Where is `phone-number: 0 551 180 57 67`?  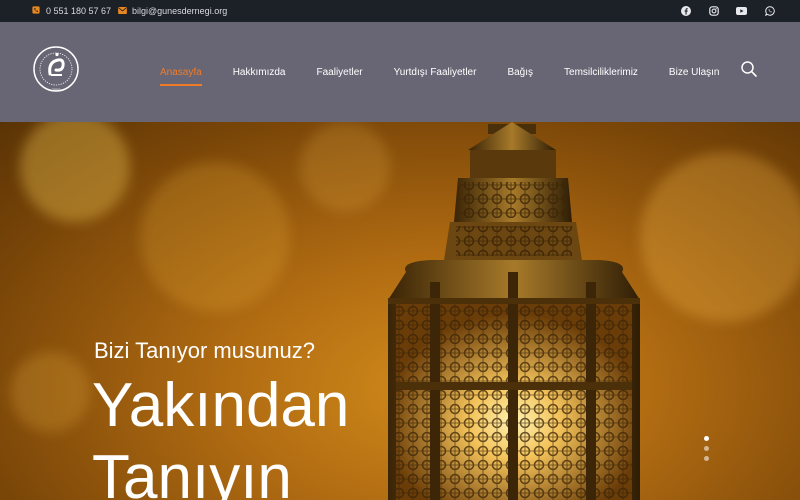 phone-number: 0 551 180 57 67 is located at coordinates (79, 11).